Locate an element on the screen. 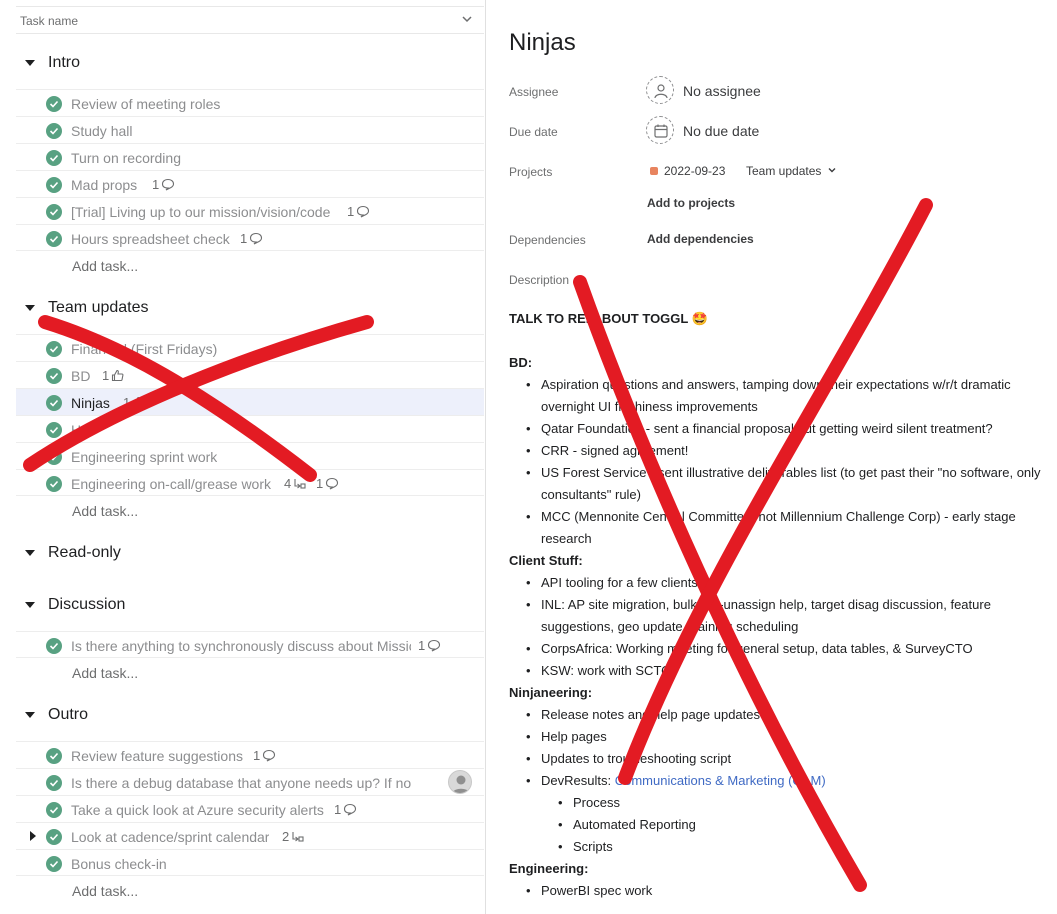  like-count: 1 is located at coordinates (113, 375).